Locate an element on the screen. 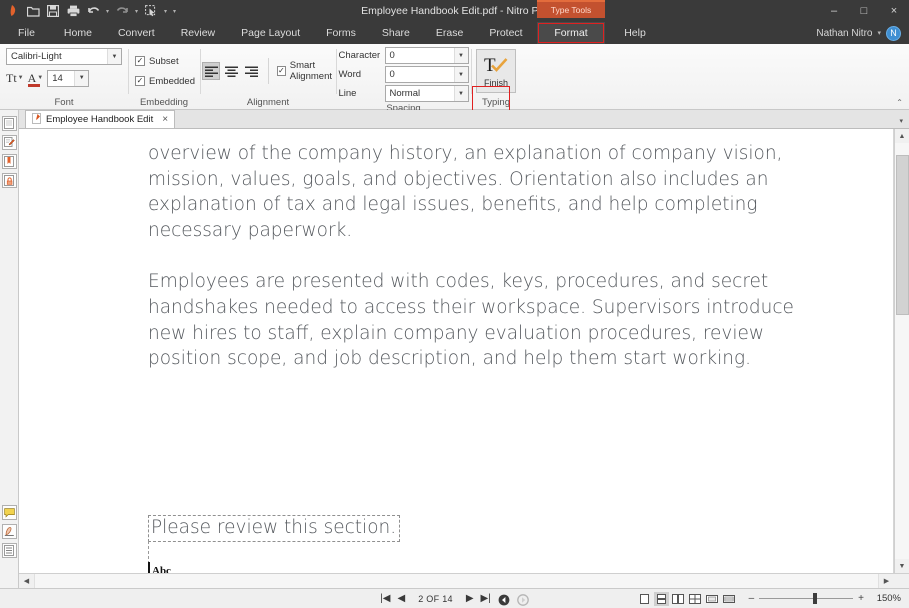 Image resolution: width=909 pixels, height=608 pixels. pages-panel-icon is located at coordinates (9, 123).